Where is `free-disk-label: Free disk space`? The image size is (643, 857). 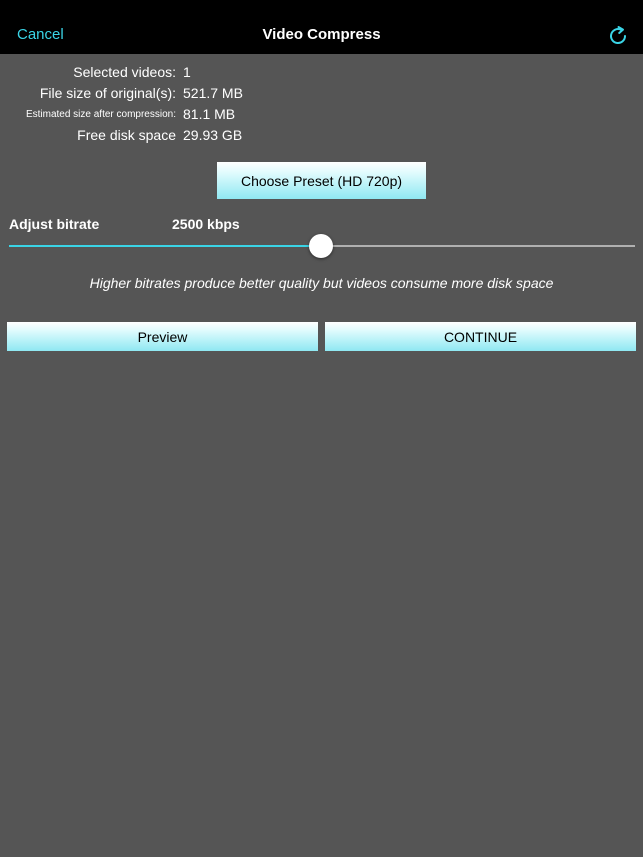 free-disk-label: Free disk space is located at coordinates (126, 135).